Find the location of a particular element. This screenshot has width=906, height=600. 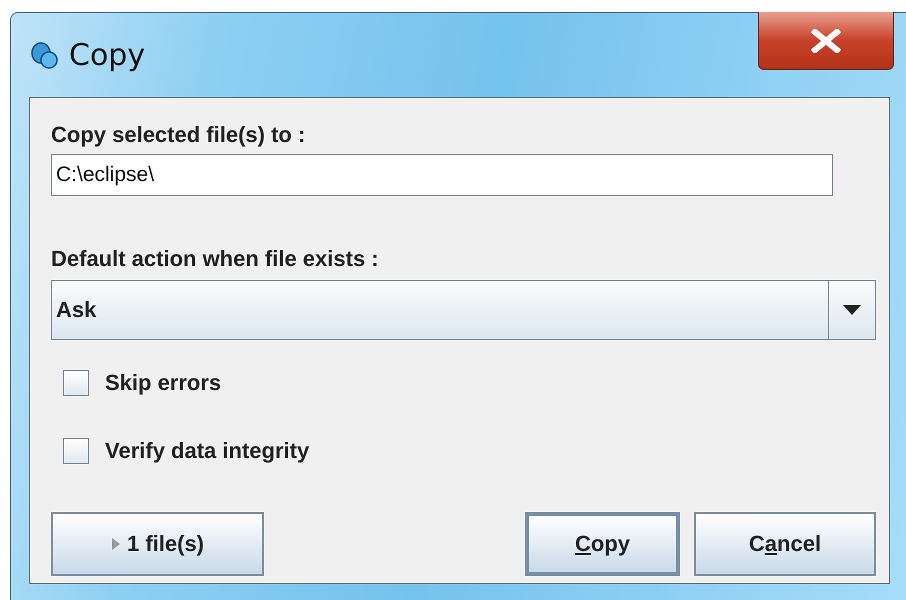

close-icon is located at coordinates (826, 40).